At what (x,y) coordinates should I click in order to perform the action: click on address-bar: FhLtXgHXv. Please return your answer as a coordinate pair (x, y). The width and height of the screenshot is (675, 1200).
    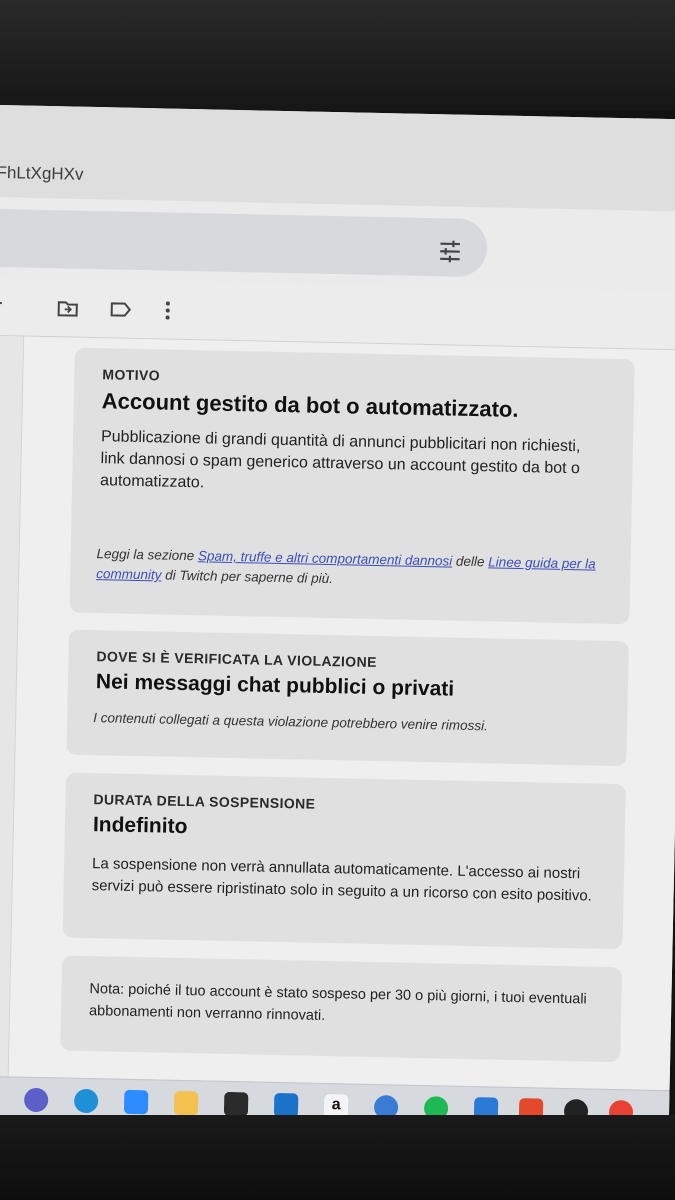
    Looking at the image, I should click on (337, 159).